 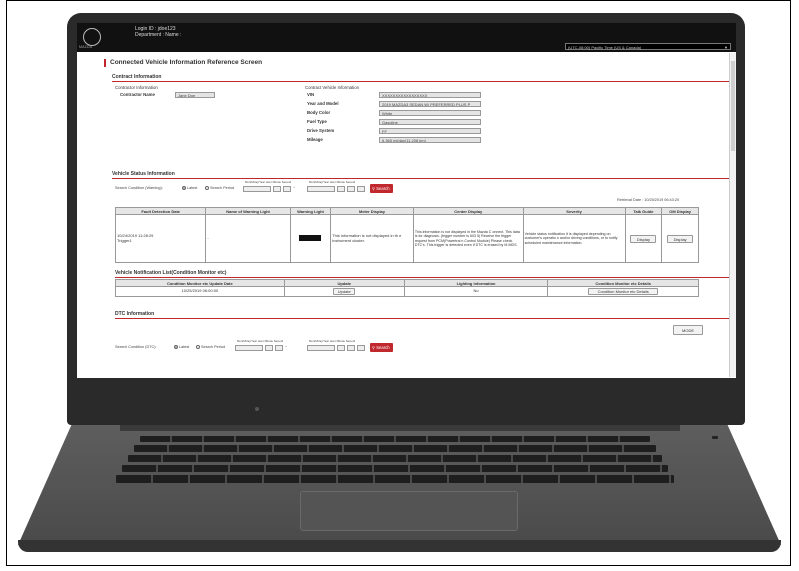 I want to click on keyboard, so click(x=395, y=462).